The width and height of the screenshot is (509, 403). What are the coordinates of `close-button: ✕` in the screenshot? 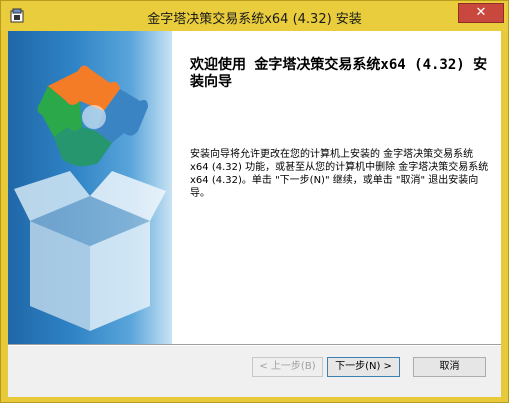 It's located at (481, 13).